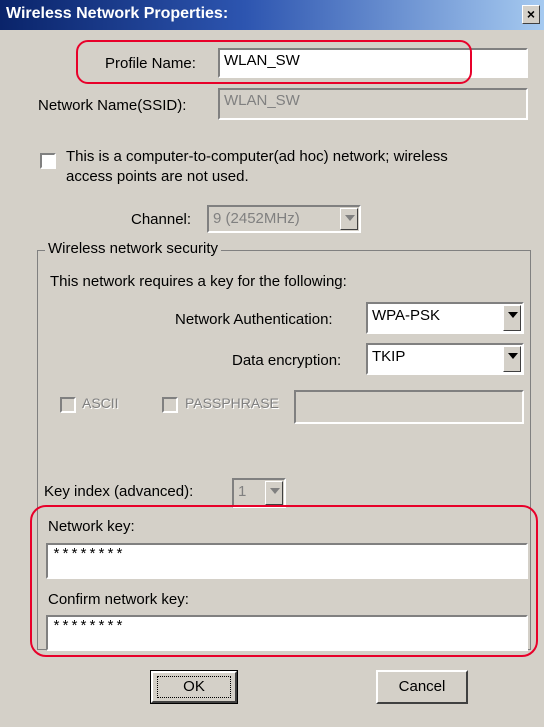 This screenshot has height=727, width=544. I want to click on channel-value: 9 (2452MHz), so click(256, 218).